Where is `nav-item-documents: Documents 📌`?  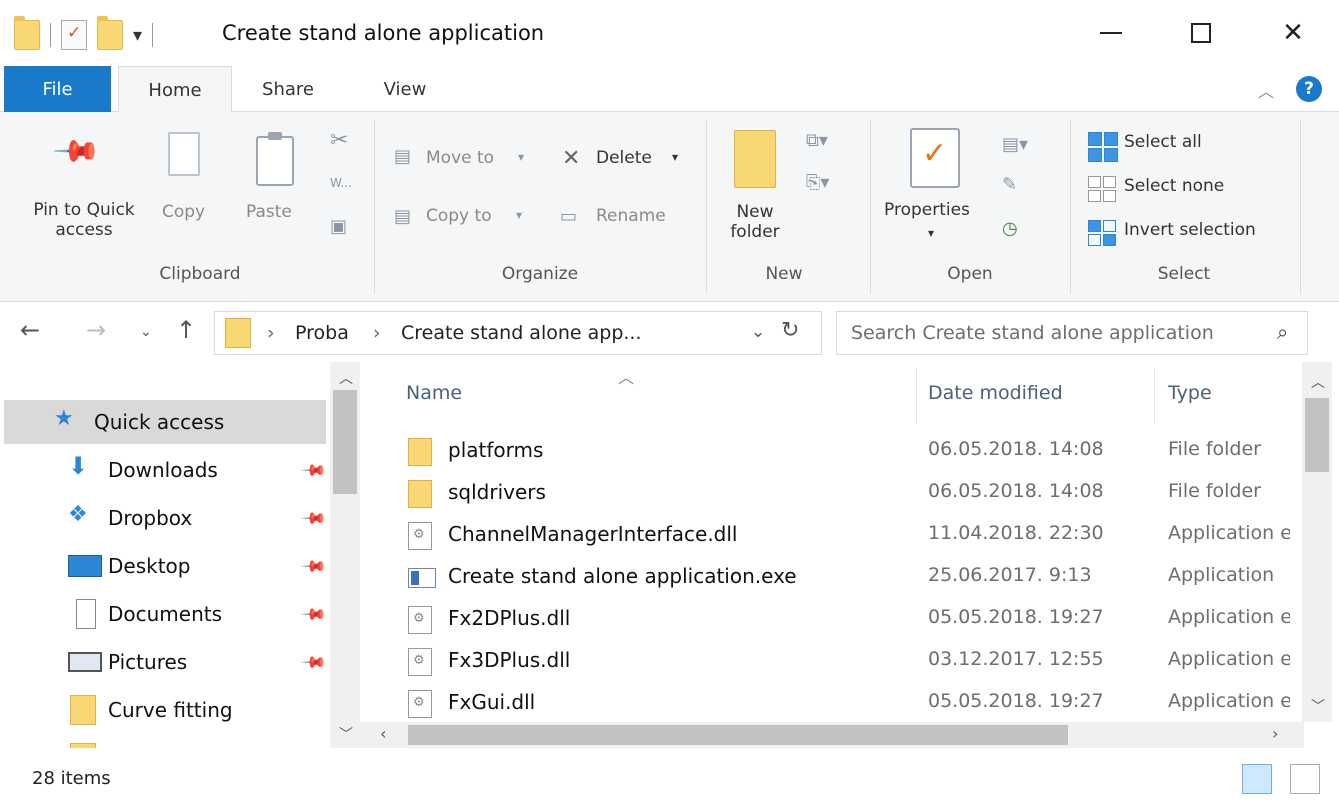
nav-item-documents: Documents 📌 is located at coordinates (166, 614).